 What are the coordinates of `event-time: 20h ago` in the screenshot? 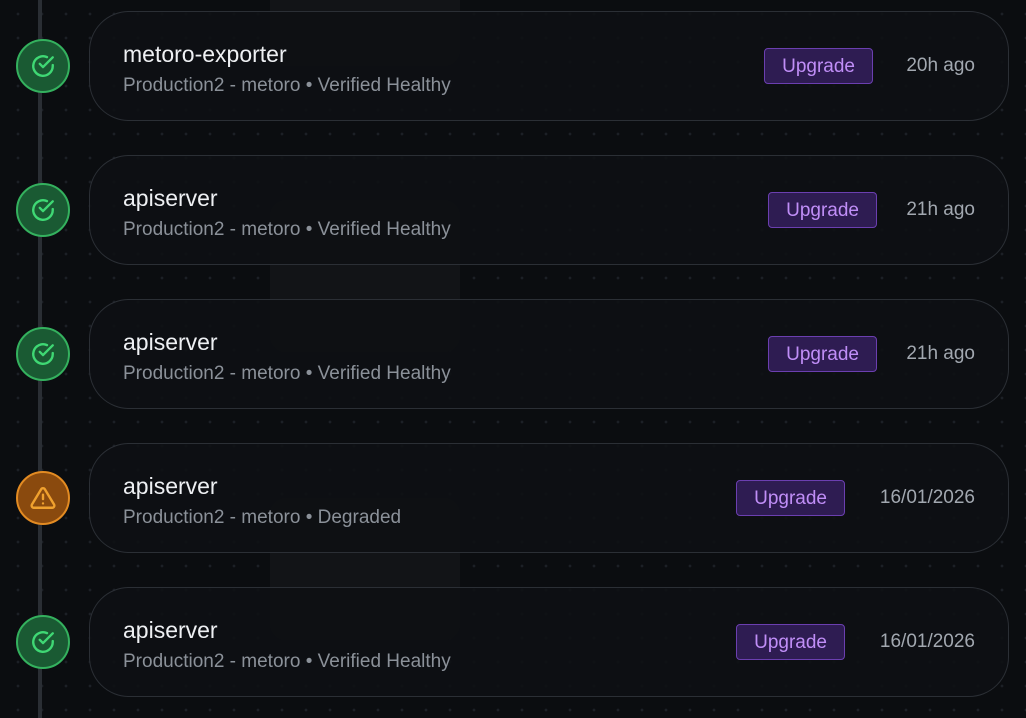 It's located at (940, 65).